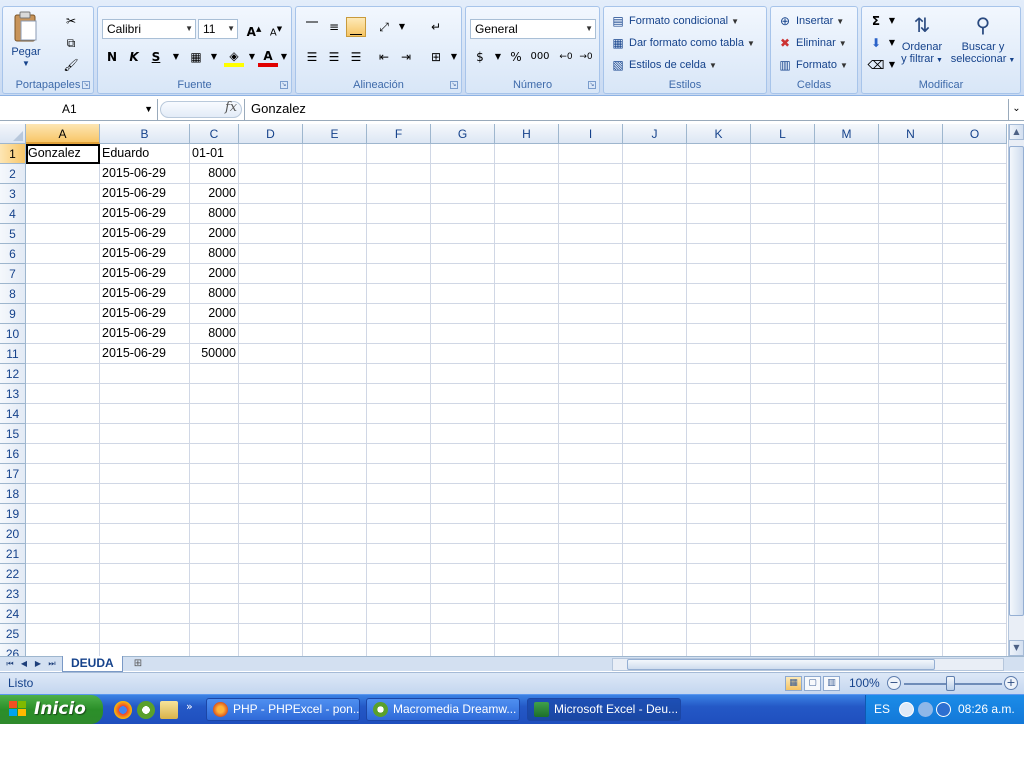  What do you see at coordinates (356, 27) in the screenshot?
I see `align-bottom-icon: ⎽` at bounding box center [356, 27].